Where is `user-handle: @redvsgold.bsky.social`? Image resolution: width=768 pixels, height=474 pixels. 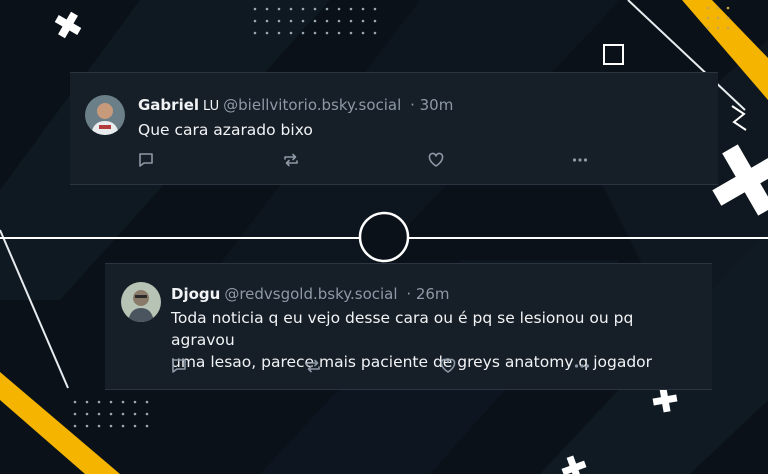
user-handle: @redvsgold.bsky.social is located at coordinates (310, 294).